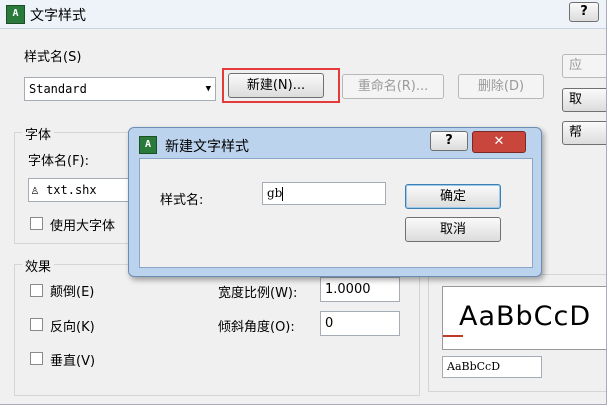 The width and height of the screenshot is (611, 411). What do you see at coordinates (36, 324) in the screenshot?
I see `backwards-checkbox` at bounding box center [36, 324].